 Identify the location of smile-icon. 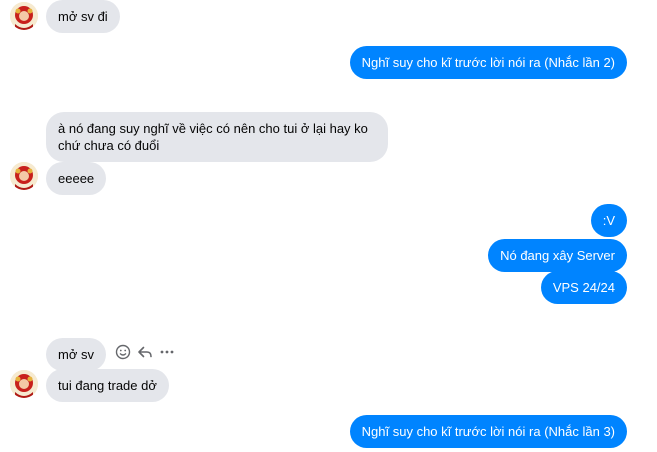
(123, 352).